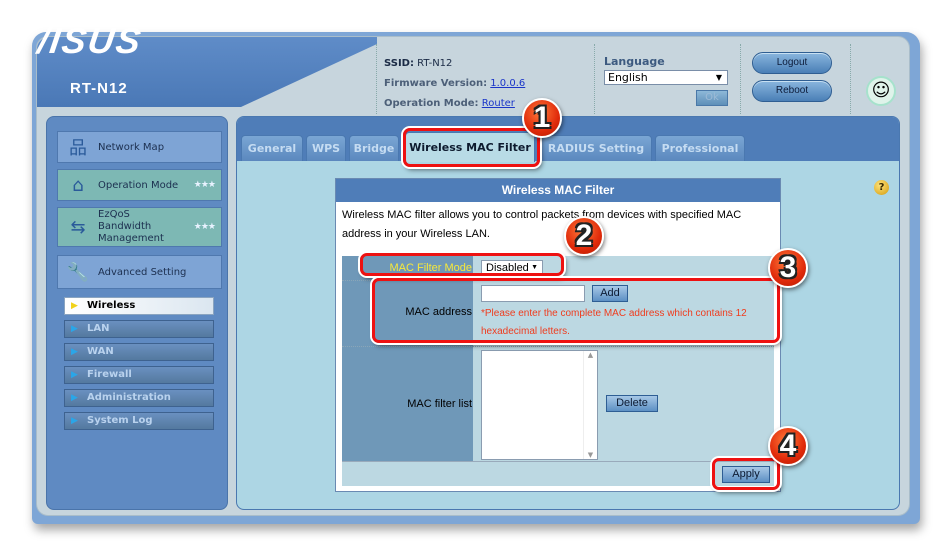 Image resolution: width=950 pixels, height=558 pixels. I want to click on scrollbar: ▲ ▼, so click(590, 405).